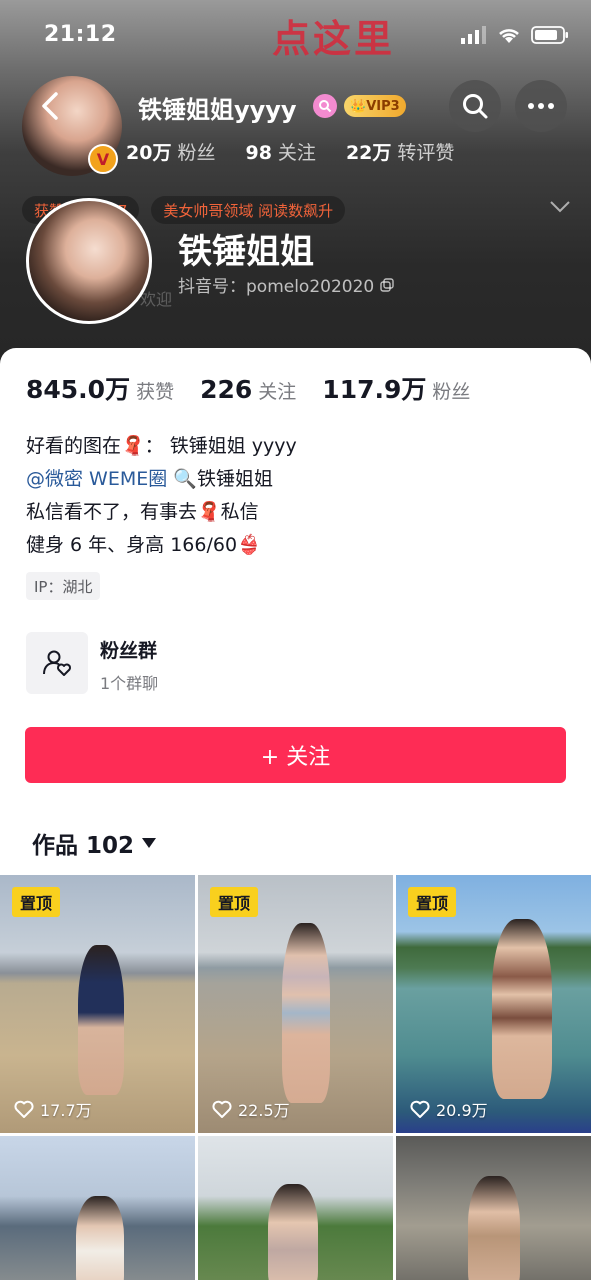 This screenshot has width=591, height=1280. What do you see at coordinates (129, 651) in the screenshot?
I see `fan-group-title: 粉丝群` at bounding box center [129, 651].